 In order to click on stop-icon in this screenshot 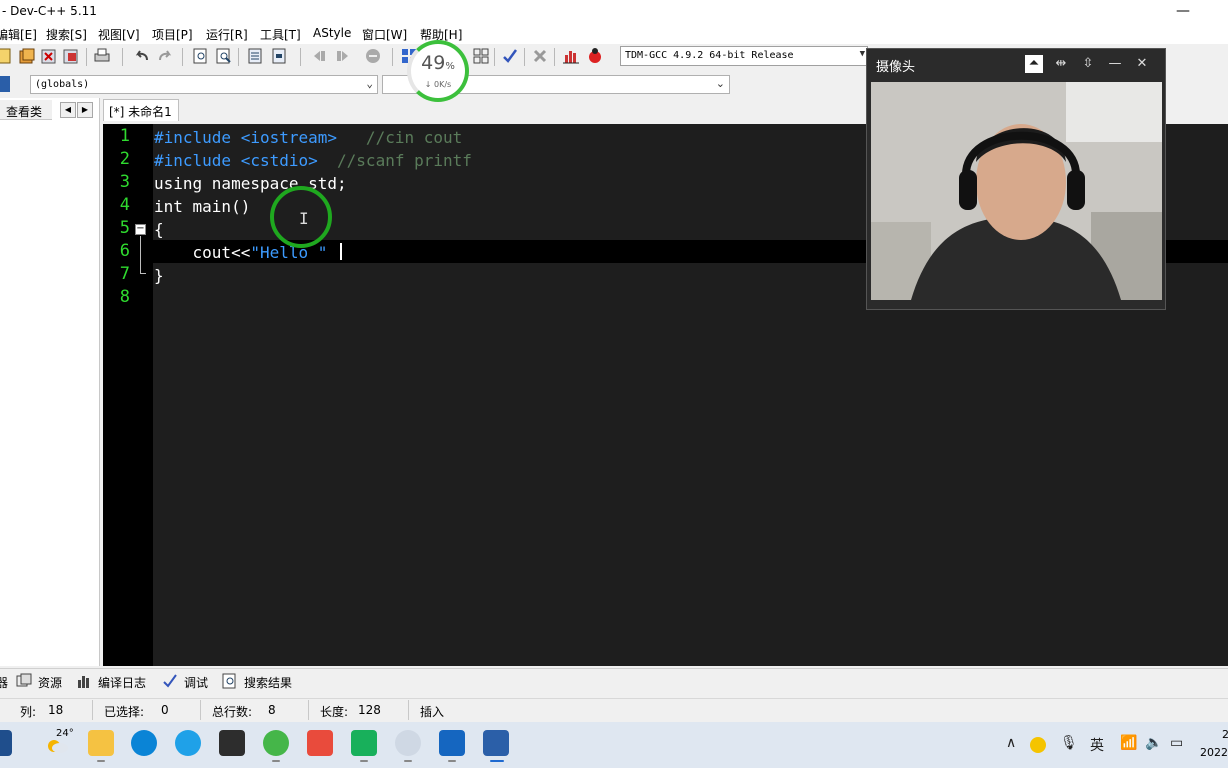, I will do `click(540, 56)`.